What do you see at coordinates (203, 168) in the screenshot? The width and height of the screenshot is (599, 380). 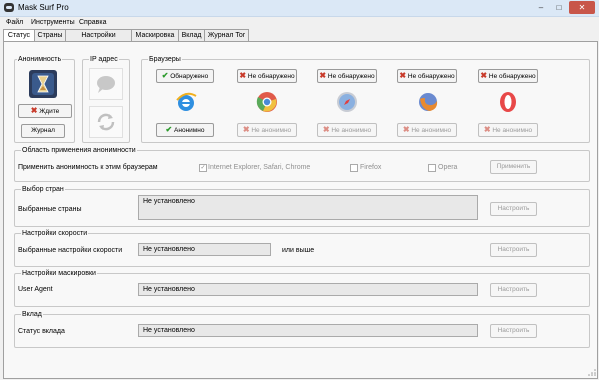 I see `ie-safari-chrome-checkbox: ✓` at bounding box center [203, 168].